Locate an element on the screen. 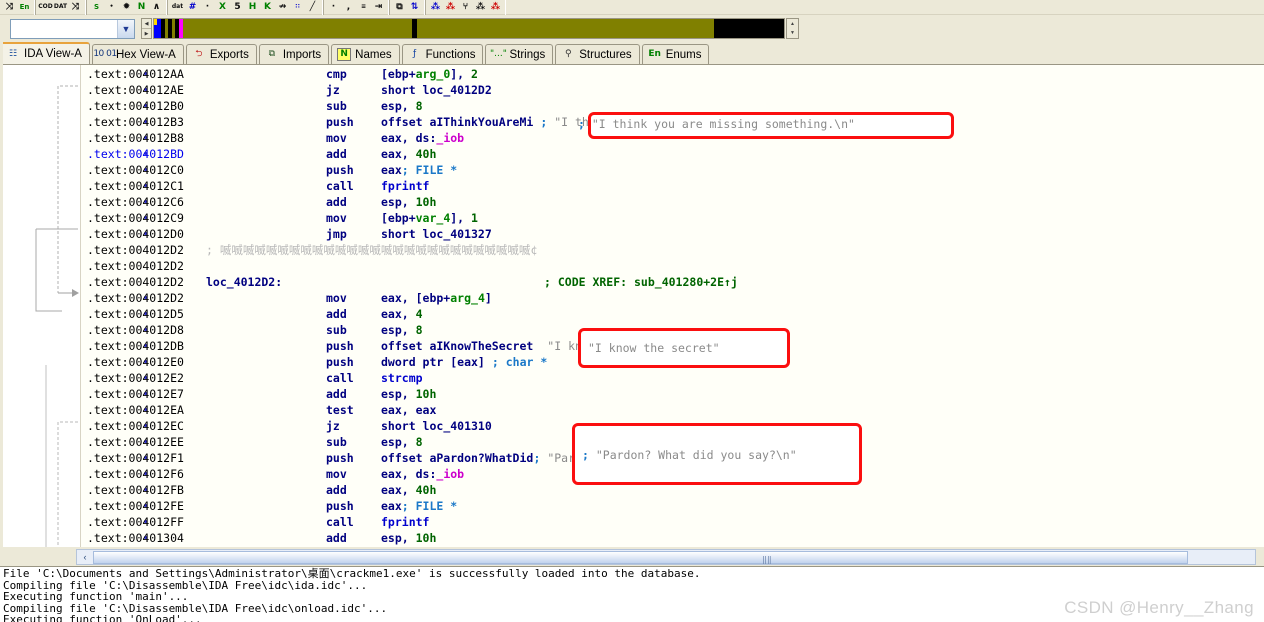 Image resolution: width=1264 pixels, height=622 pixels. tab-imports: ⧉ Imports is located at coordinates (294, 54).